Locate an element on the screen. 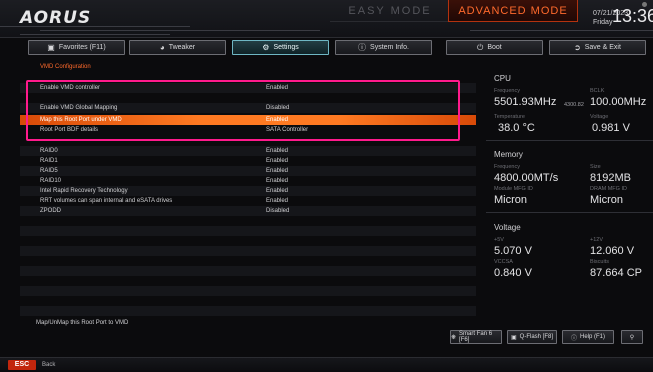  setting-label: RAID5 is located at coordinates (49, 171).